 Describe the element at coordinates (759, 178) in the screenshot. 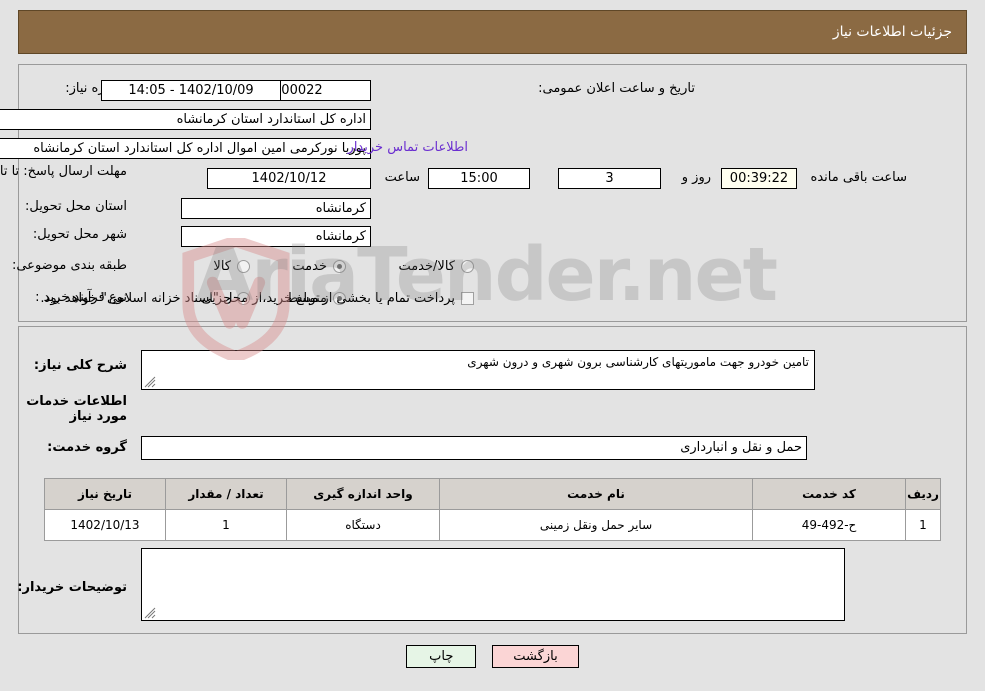

I see `countdown-timer-value: 00:39:22` at that location.